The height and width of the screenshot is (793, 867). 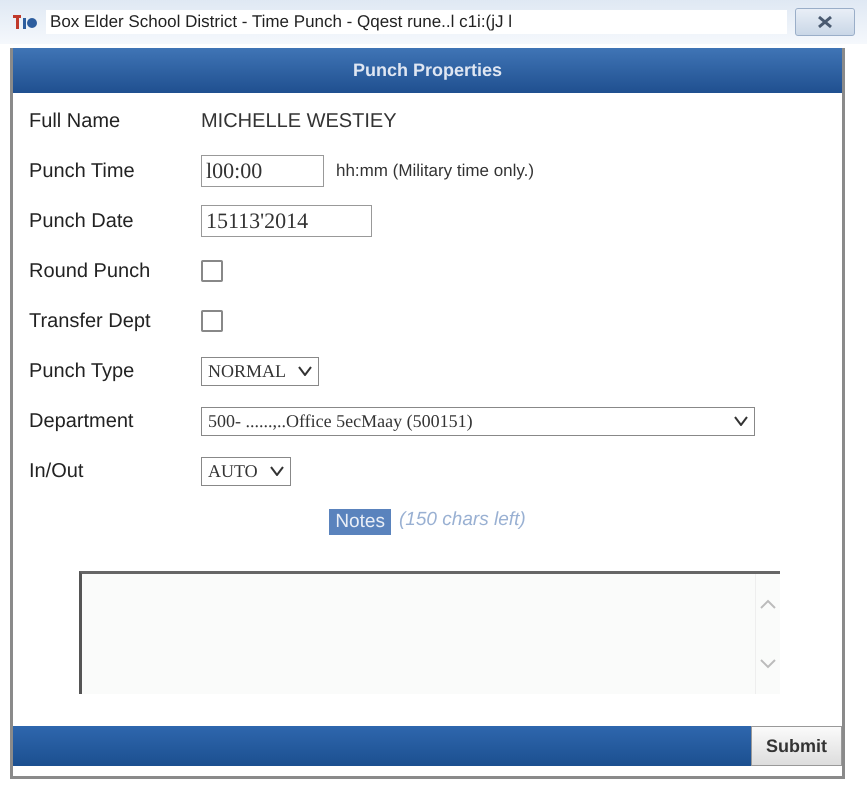 What do you see at coordinates (25, 22) in the screenshot?
I see `app-logo-icon` at bounding box center [25, 22].